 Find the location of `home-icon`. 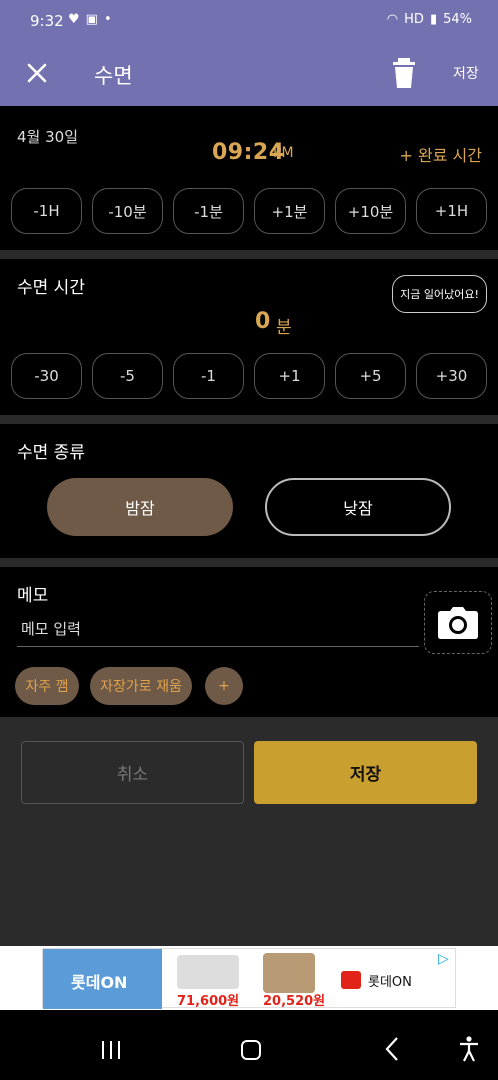

home-icon is located at coordinates (251, 1050).